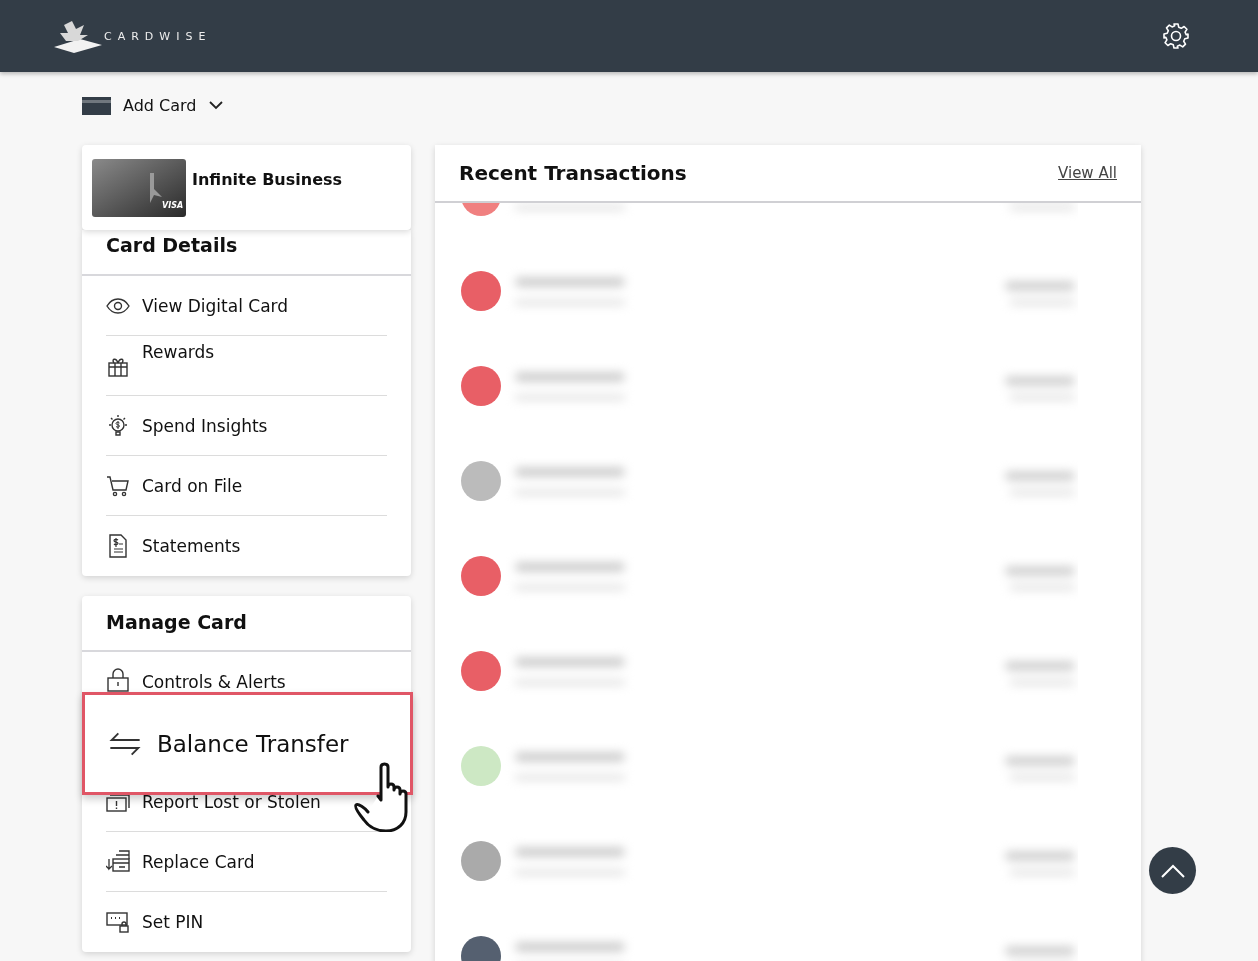  I want to click on menu-item: Controls & Alerts, so click(246, 672).